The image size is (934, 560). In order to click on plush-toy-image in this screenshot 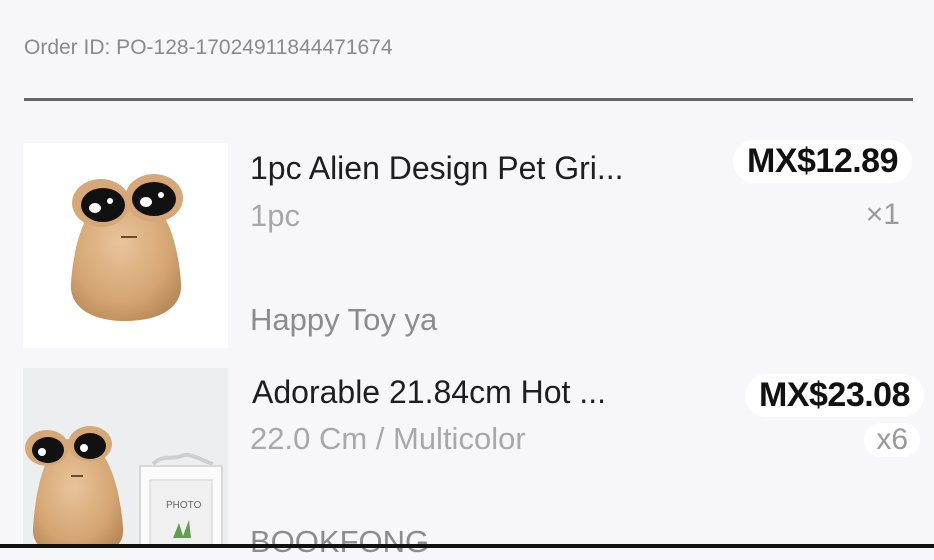, I will do `click(126, 247)`.